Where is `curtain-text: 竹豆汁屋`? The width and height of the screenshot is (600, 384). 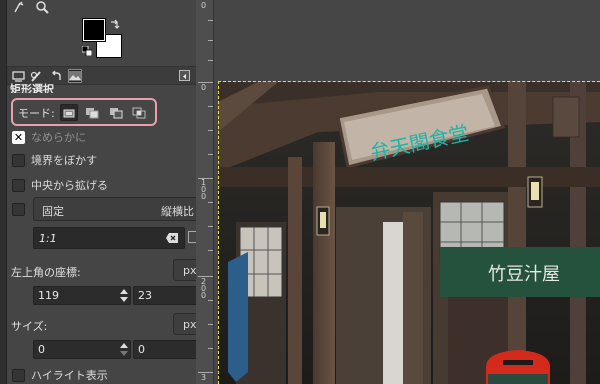
curtain-text: 竹豆汁屋 is located at coordinates (524, 274).